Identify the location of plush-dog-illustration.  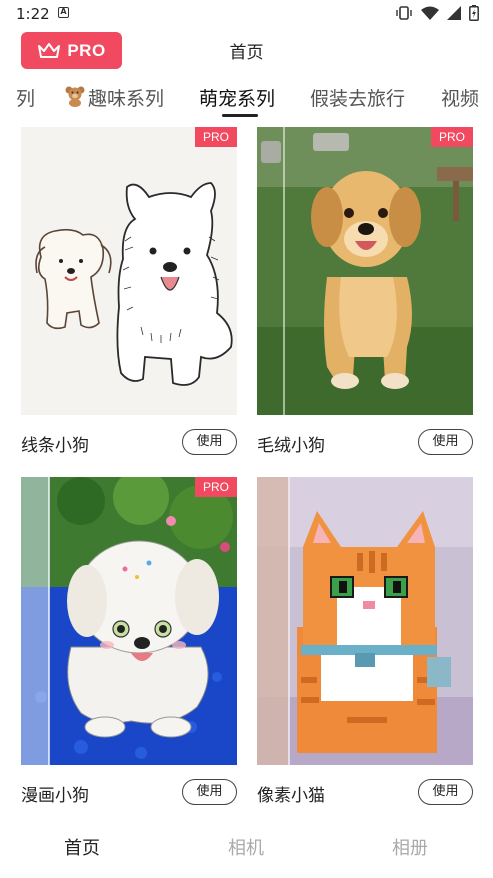
(365, 271).